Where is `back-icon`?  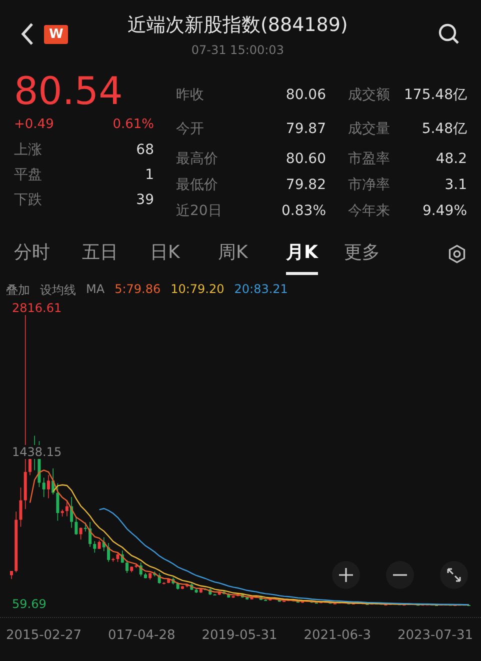 back-icon is located at coordinates (27, 34).